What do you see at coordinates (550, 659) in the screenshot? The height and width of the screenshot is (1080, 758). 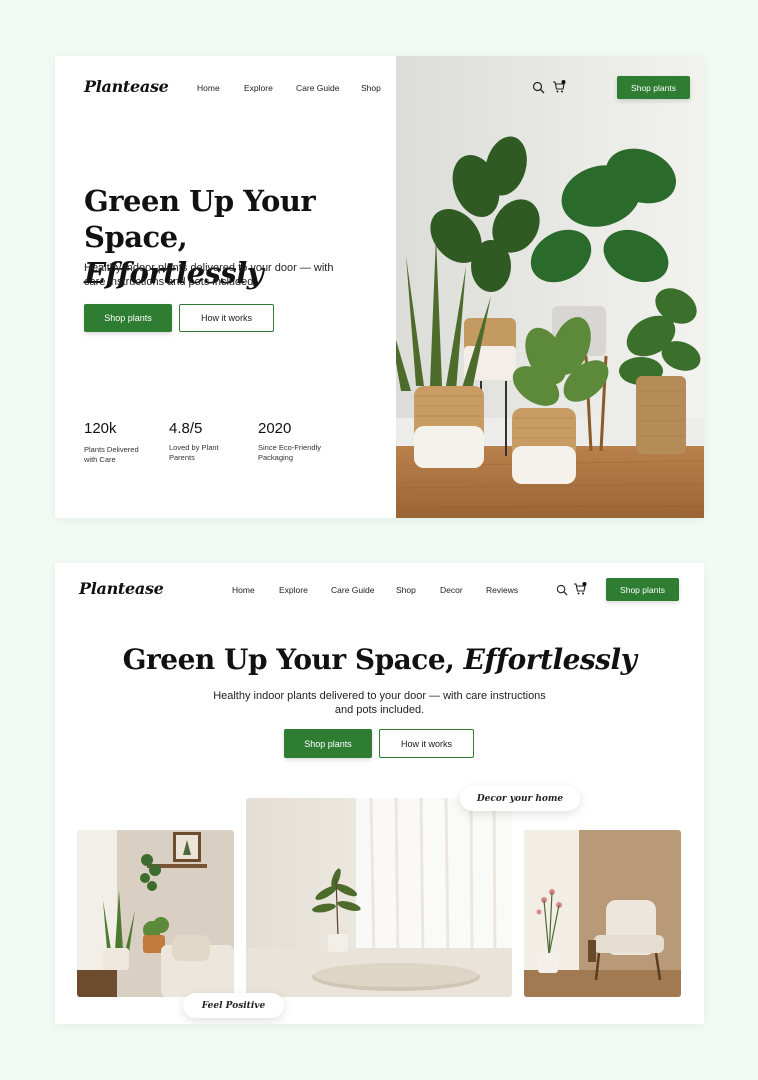 I see `hero-title-part2: Effortlessly` at bounding box center [550, 659].